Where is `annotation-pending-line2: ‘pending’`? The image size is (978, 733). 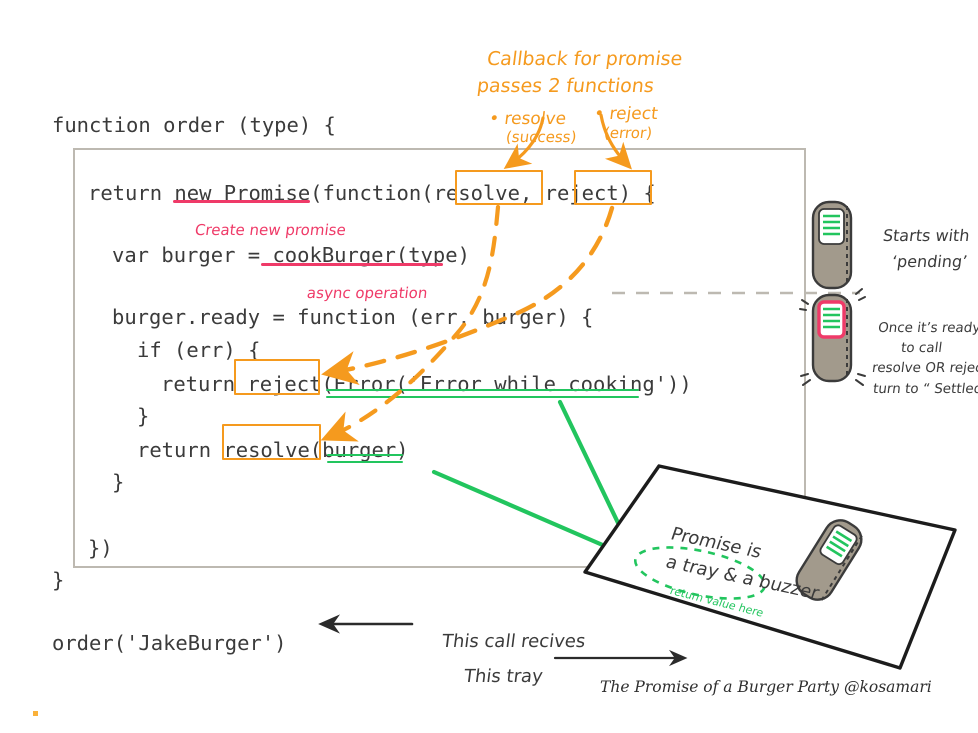 annotation-pending-line2: ‘pending’ is located at coordinates (930, 261).